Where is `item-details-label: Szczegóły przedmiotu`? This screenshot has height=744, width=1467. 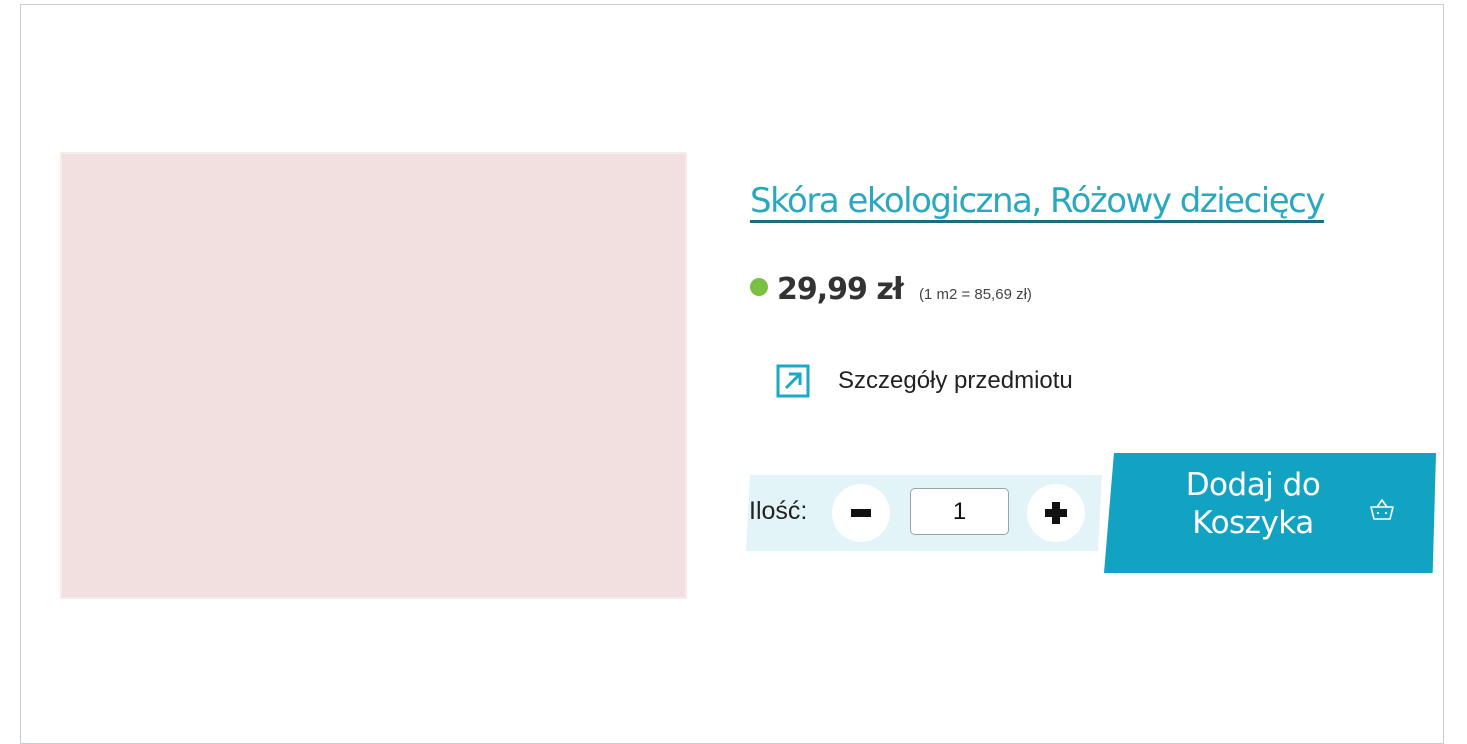 item-details-label: Szczegóły przedmiotu is located at coordinates (955, 380).